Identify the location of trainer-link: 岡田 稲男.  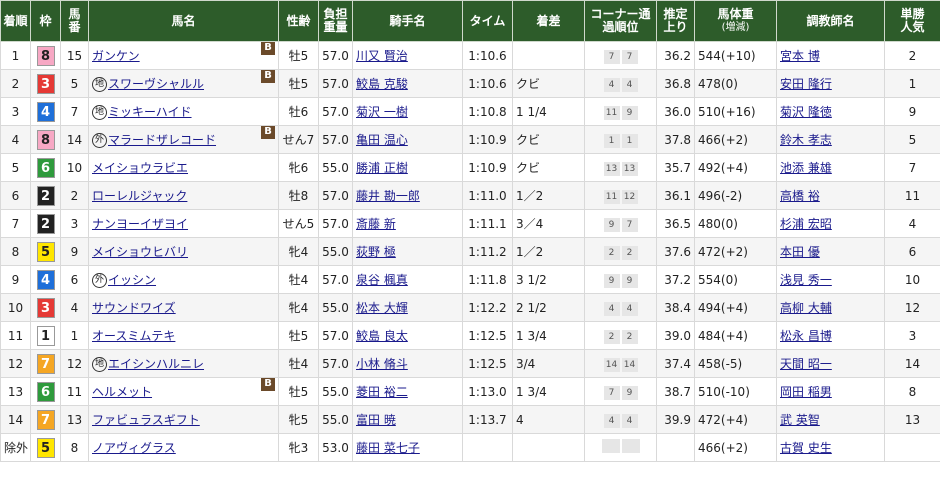
(806, 392).